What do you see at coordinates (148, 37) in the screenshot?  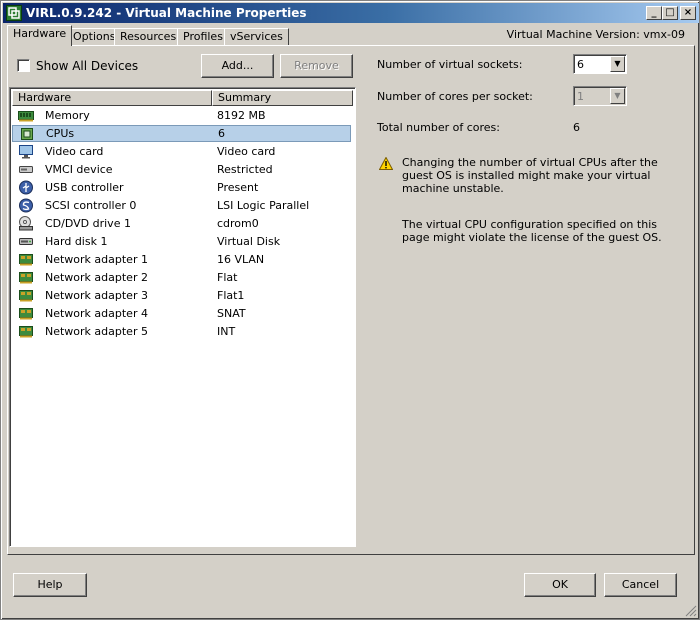 I see `tab-resources: Resources` at bounding box center [148, 37].